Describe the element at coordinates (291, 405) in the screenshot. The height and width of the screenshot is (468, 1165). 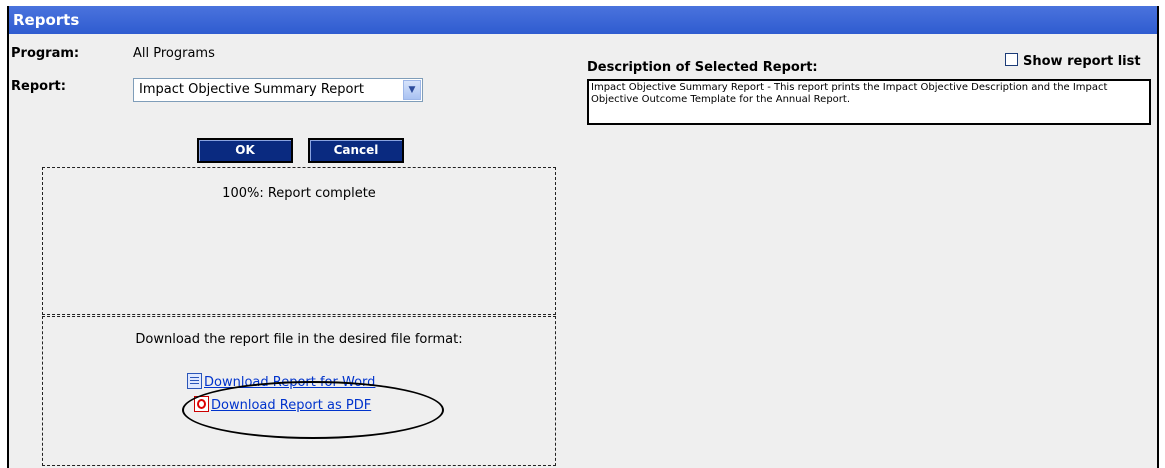
I see `download-pdf-label: Download Report as PDF` at that location.